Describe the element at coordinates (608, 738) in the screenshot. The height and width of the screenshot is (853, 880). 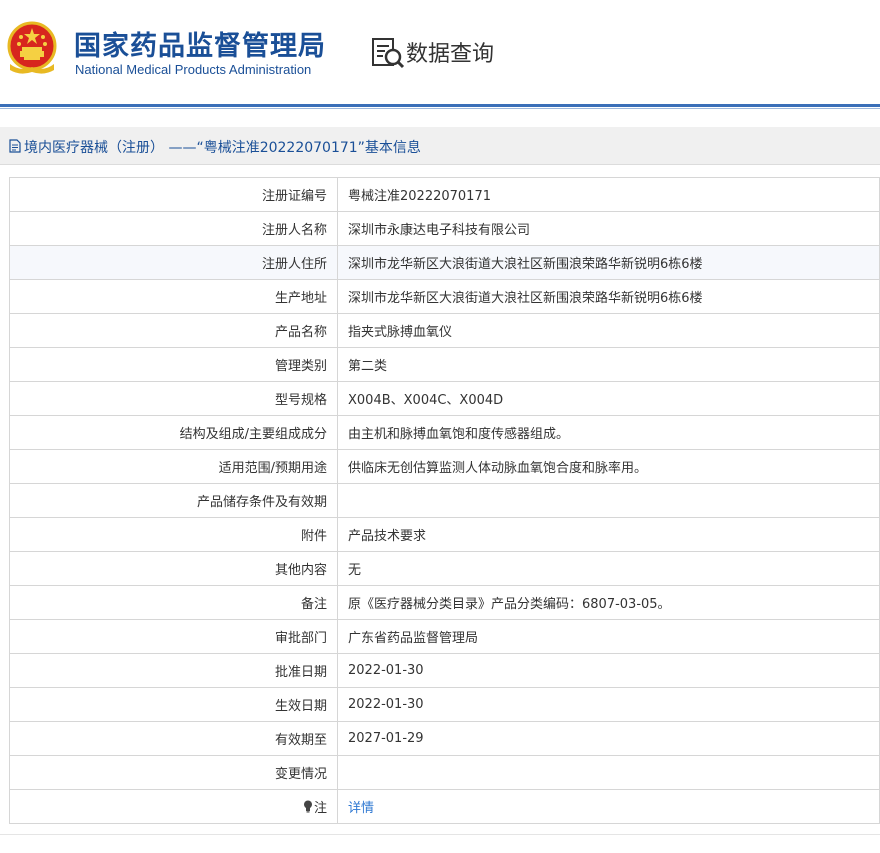
I see `field-value: 2027-01-29` at that location.